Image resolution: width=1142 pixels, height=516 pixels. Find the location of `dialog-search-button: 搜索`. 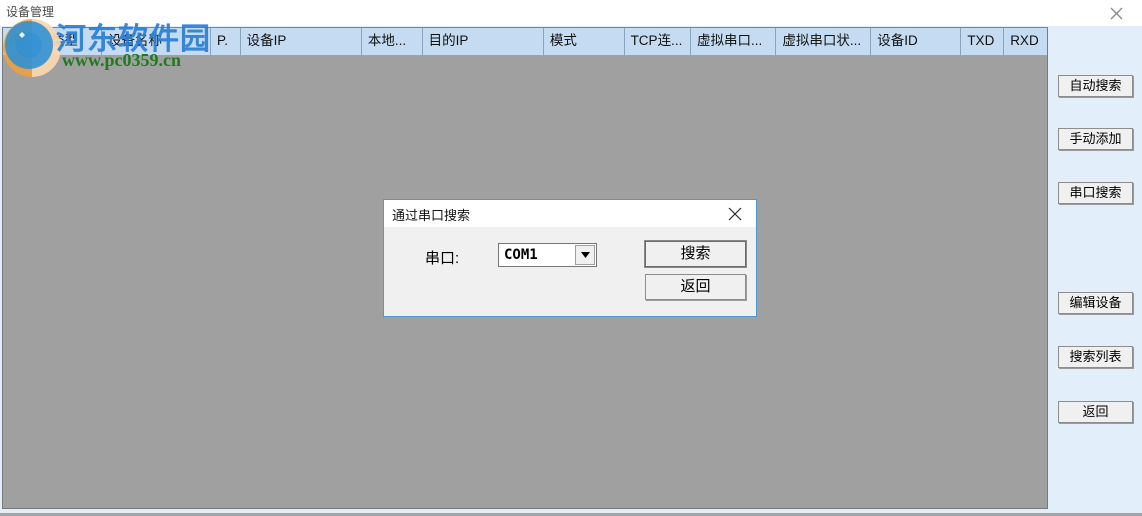

dialog-search-button: 搜索 is located at coordinates (695, 254).